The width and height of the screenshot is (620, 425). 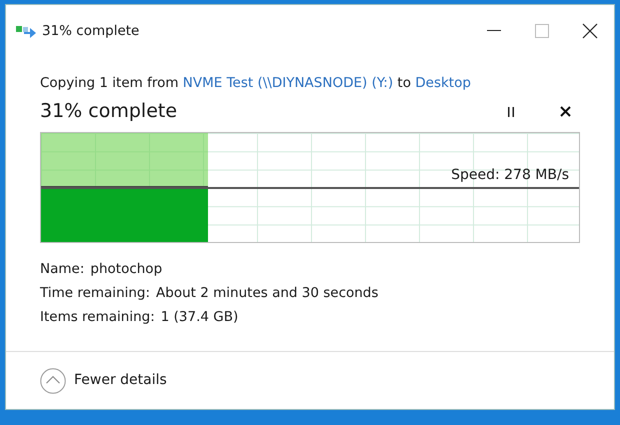 What do you see at coordinates (443, 83) in the screenshot?
I see `location-link: Desktop` at bounding box center [443, 83].